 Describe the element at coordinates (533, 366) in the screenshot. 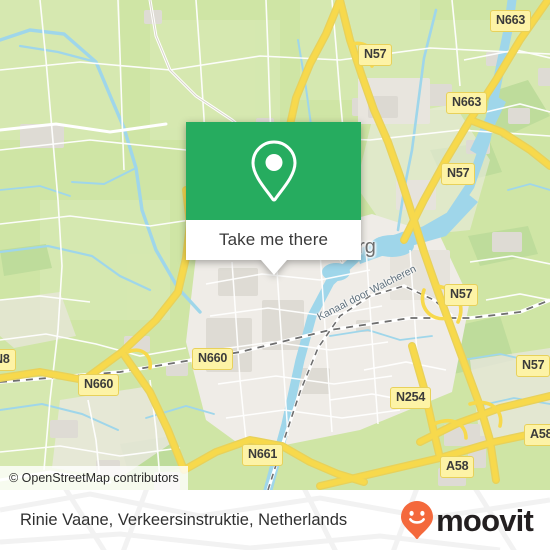

I see `road-shield-n57-east-lower: N57` at that location.